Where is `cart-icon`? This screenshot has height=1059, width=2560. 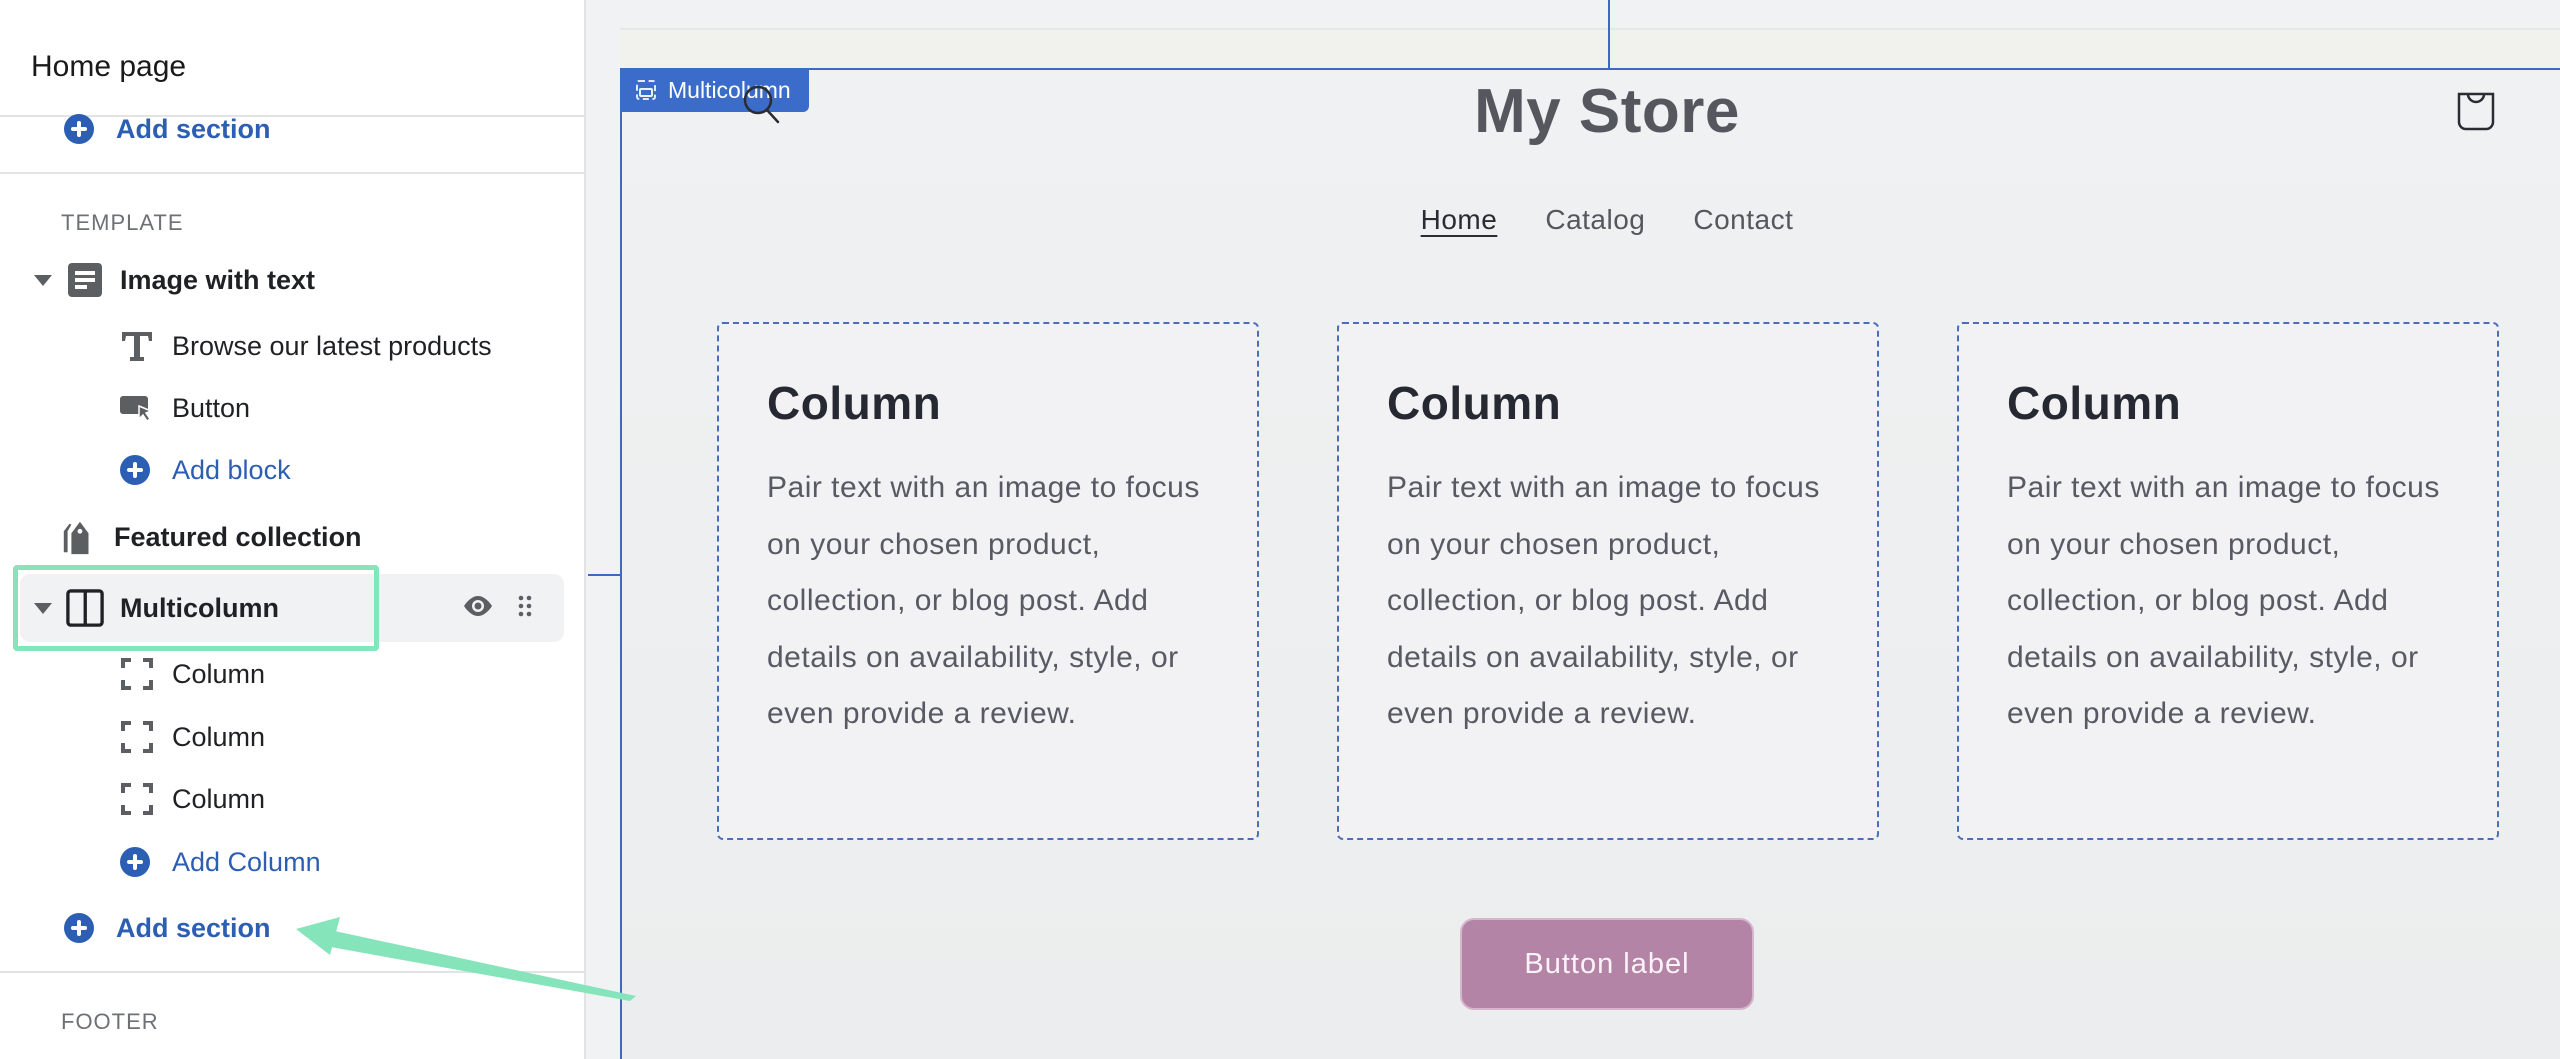
cart-icon is located at coordinates (2476, 114).